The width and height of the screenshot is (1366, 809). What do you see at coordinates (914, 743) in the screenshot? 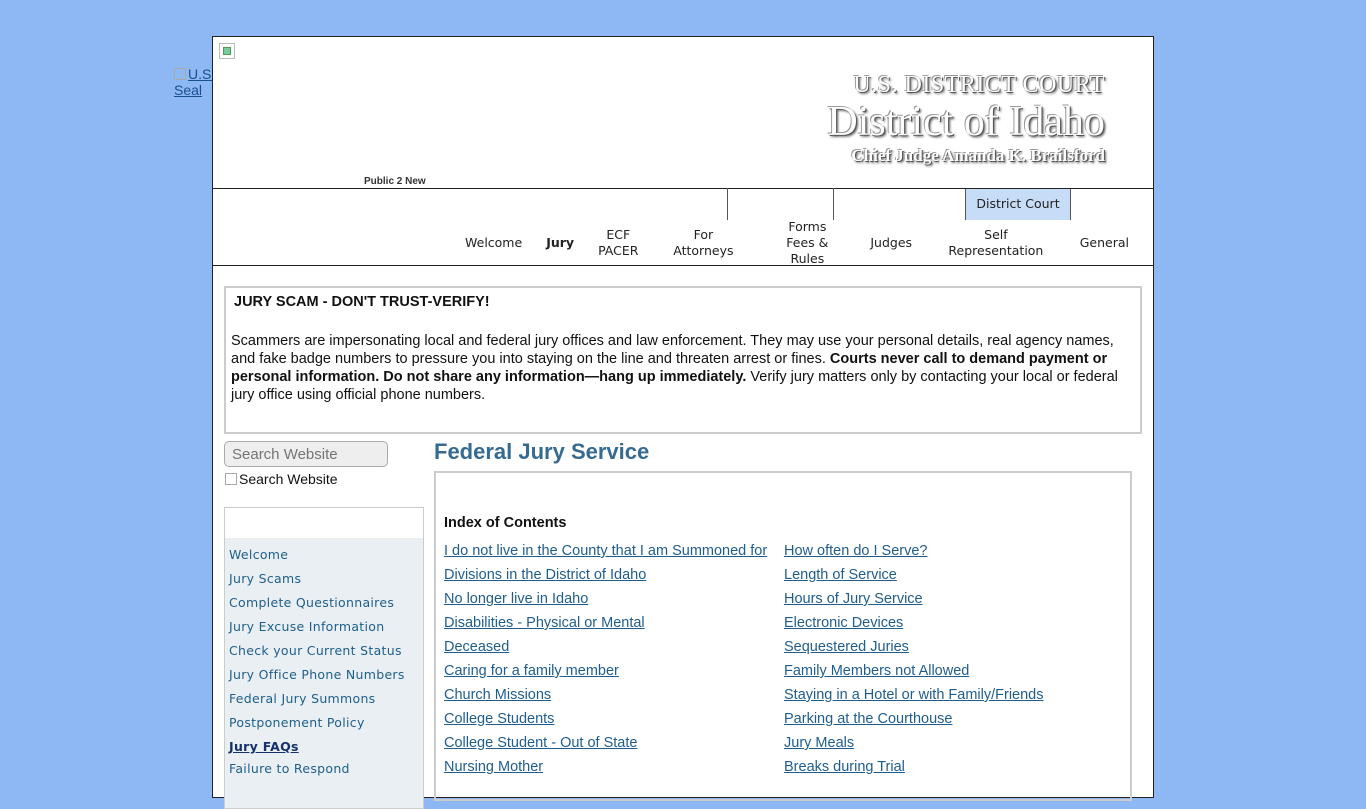
I see `index-link: Jury Meals` at bounding box center [914, 743].